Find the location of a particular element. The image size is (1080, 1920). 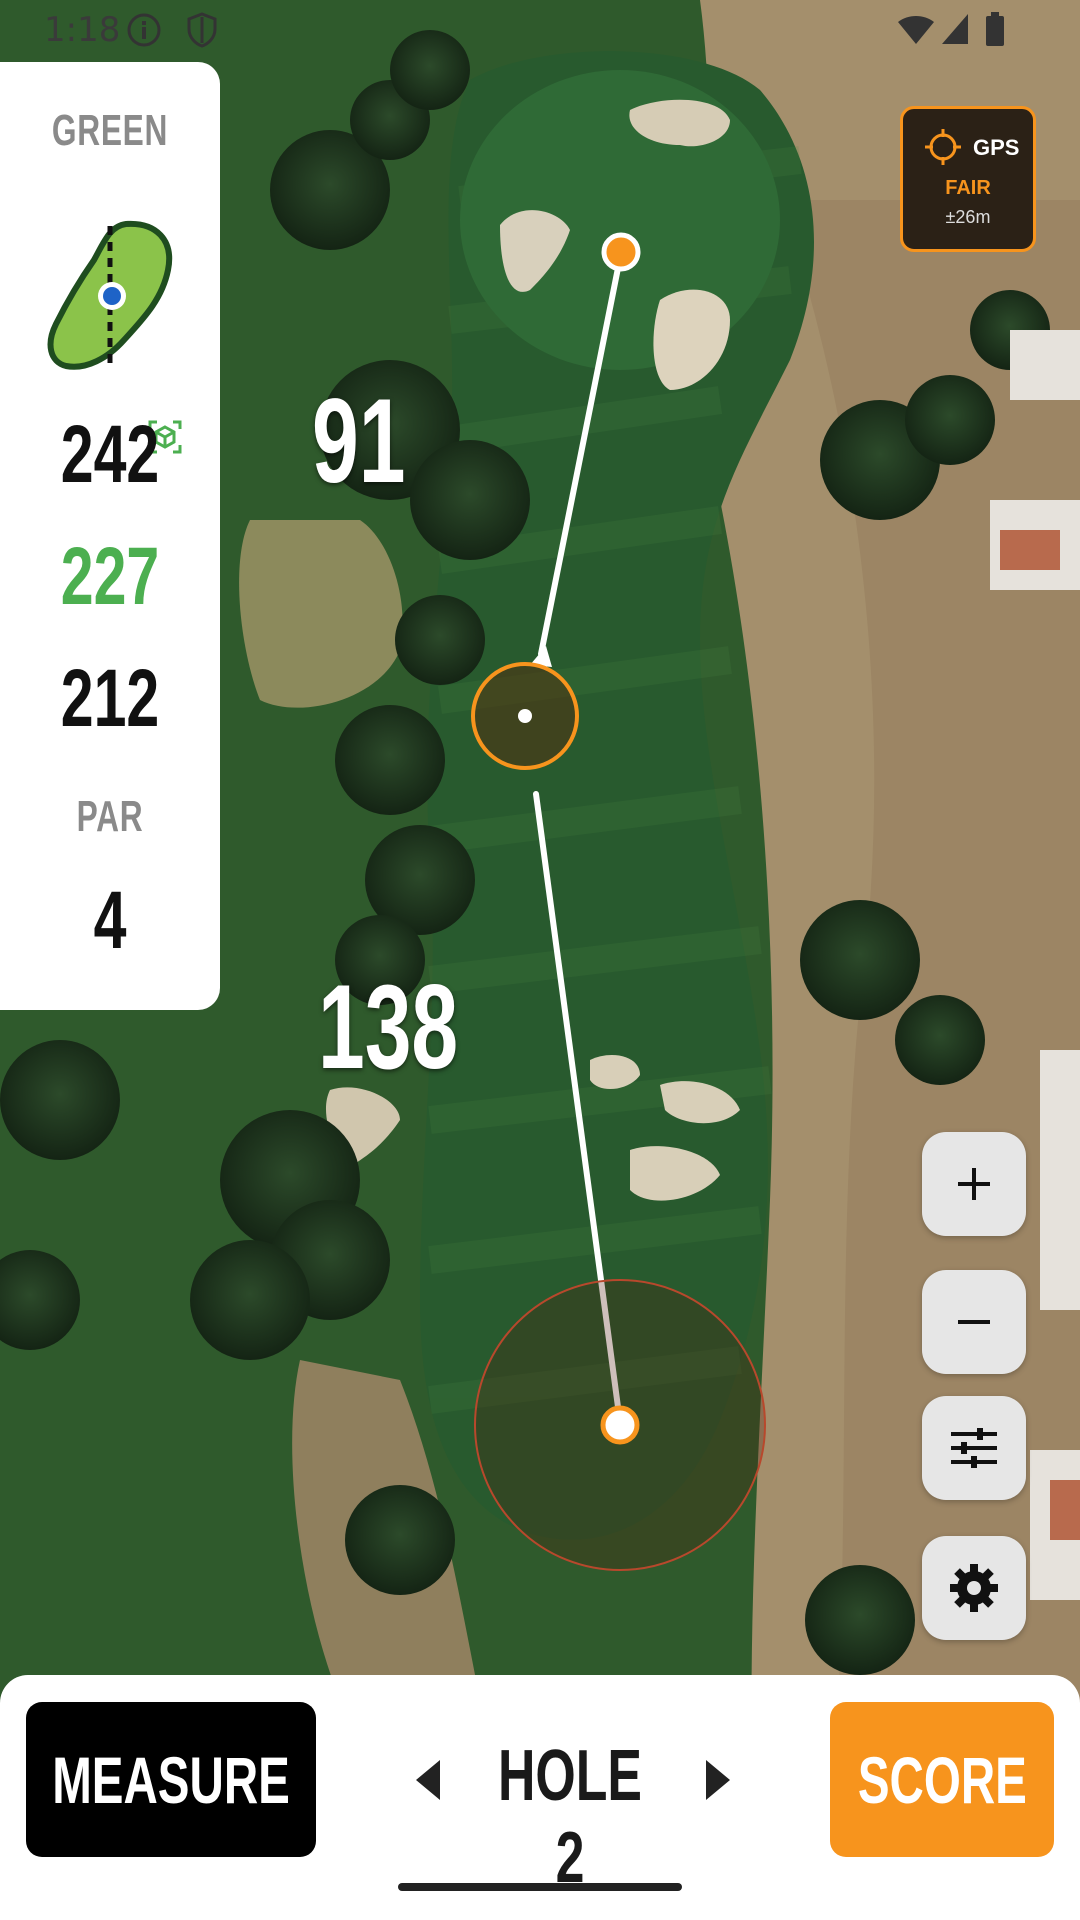

plus-icon is located at coordinates (974, 1184).